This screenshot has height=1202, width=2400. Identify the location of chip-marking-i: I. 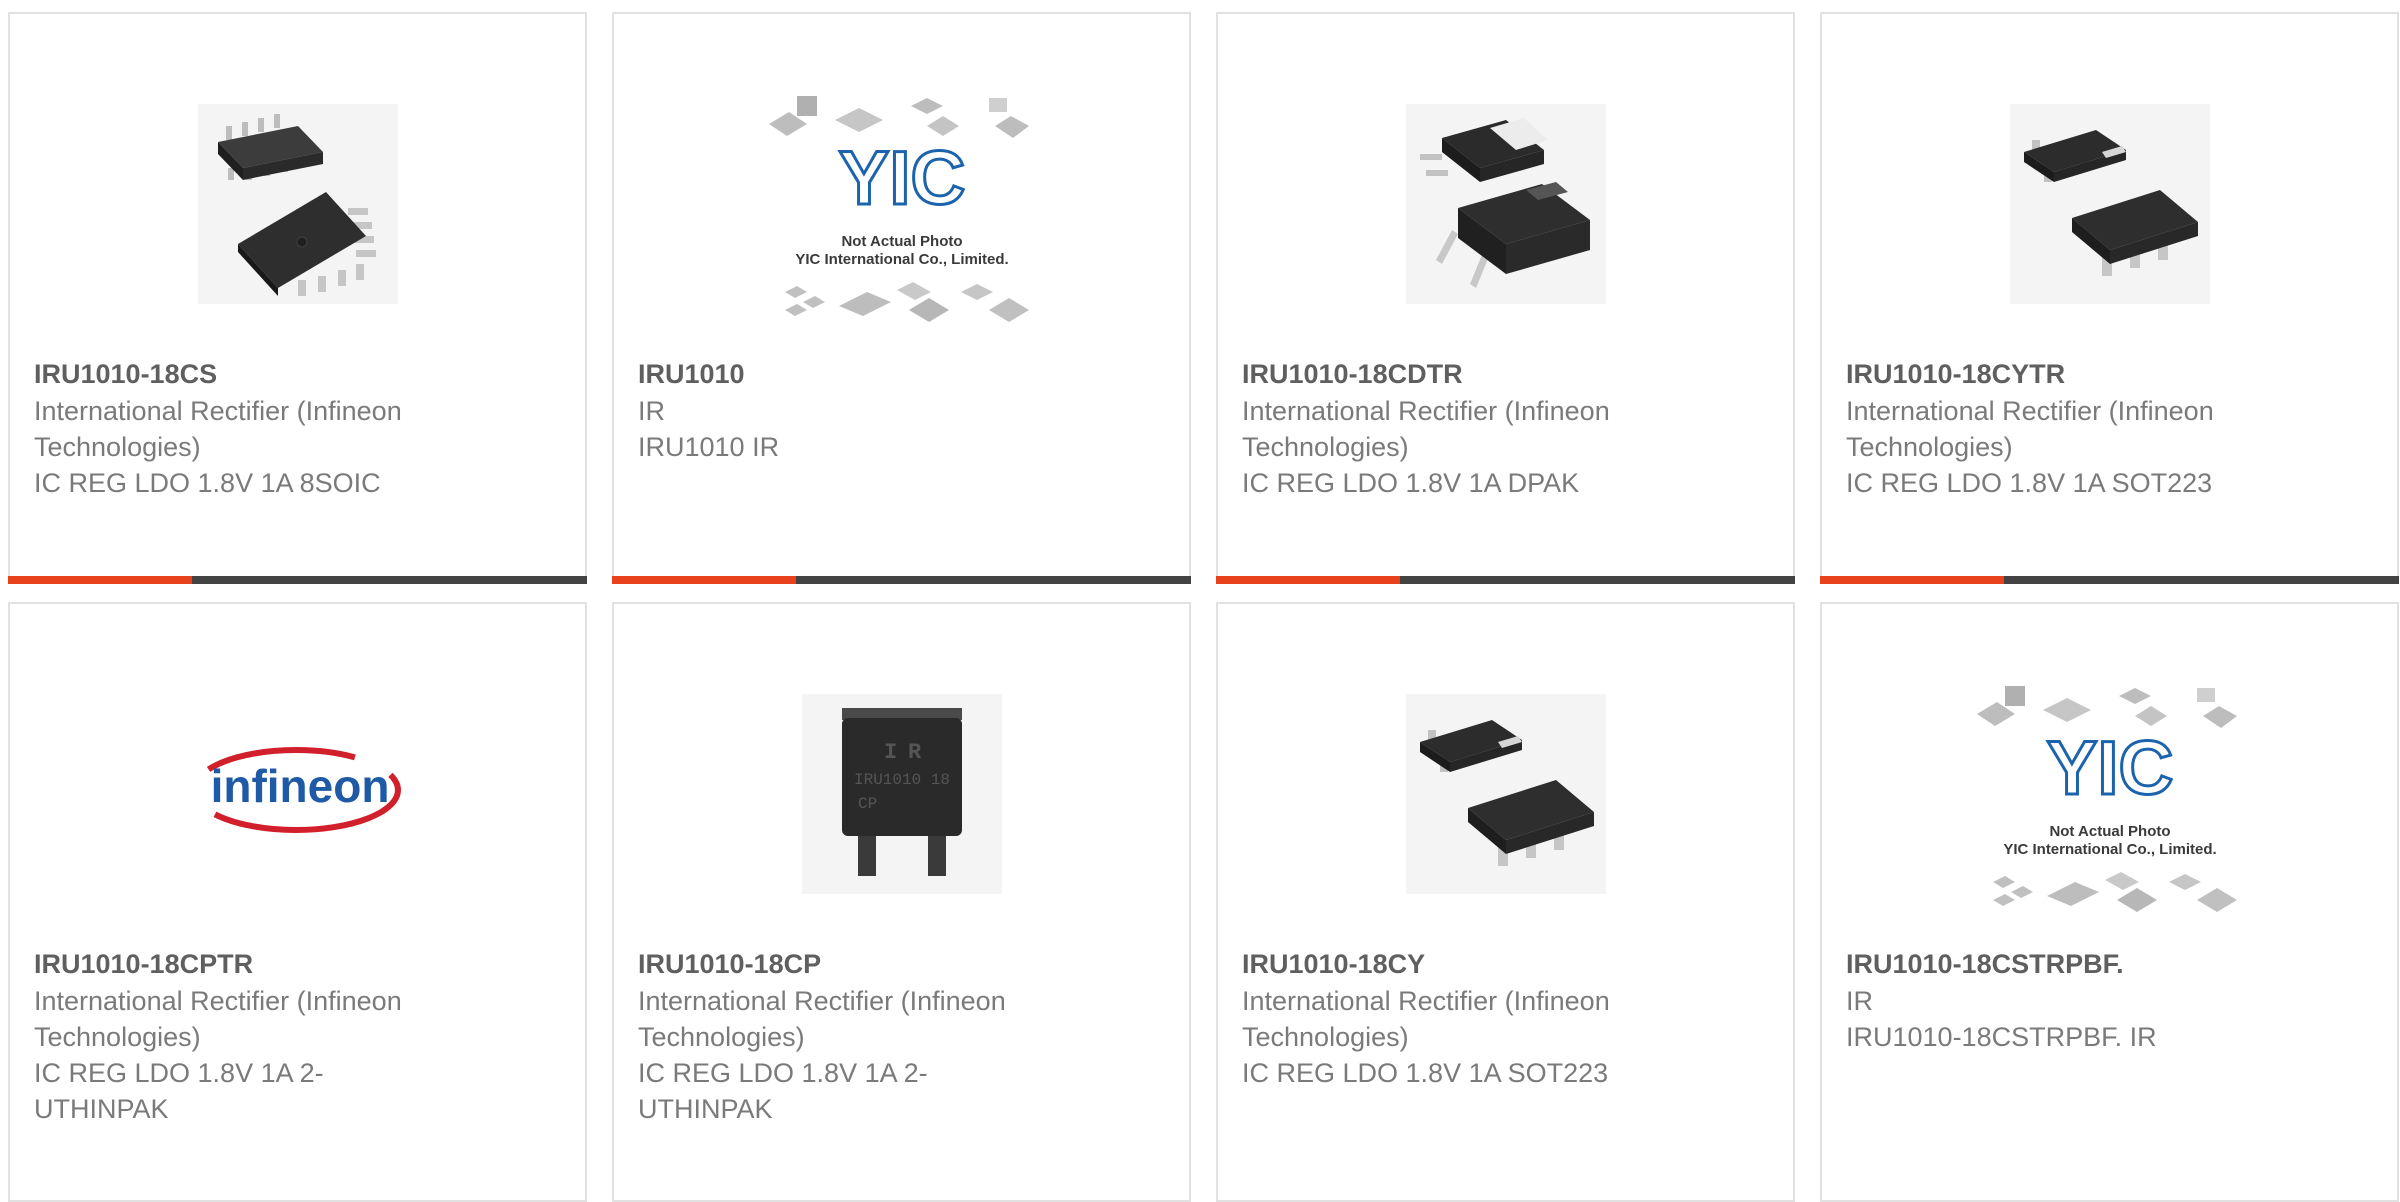
(890, 752).